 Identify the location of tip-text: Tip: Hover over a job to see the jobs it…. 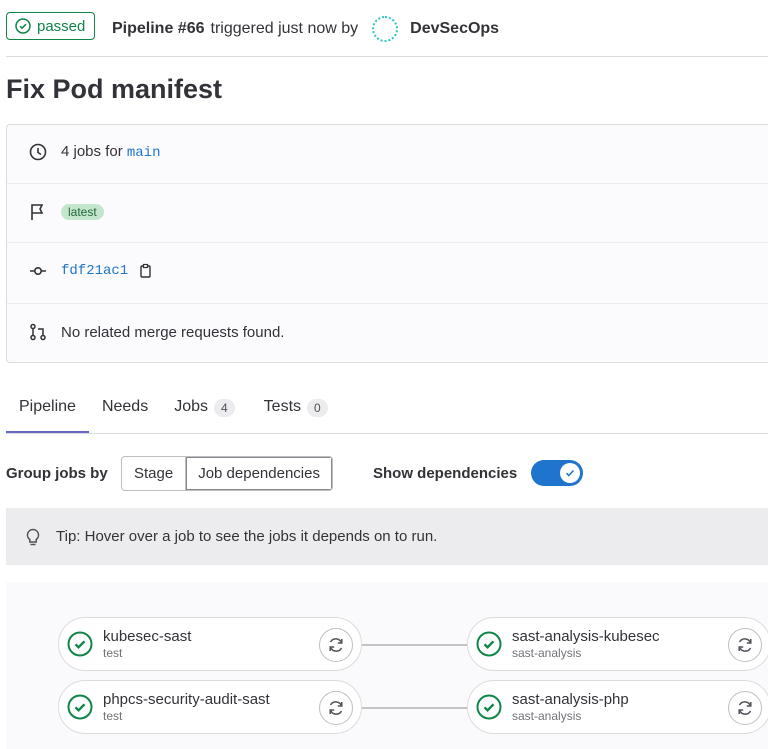
(247, 536).